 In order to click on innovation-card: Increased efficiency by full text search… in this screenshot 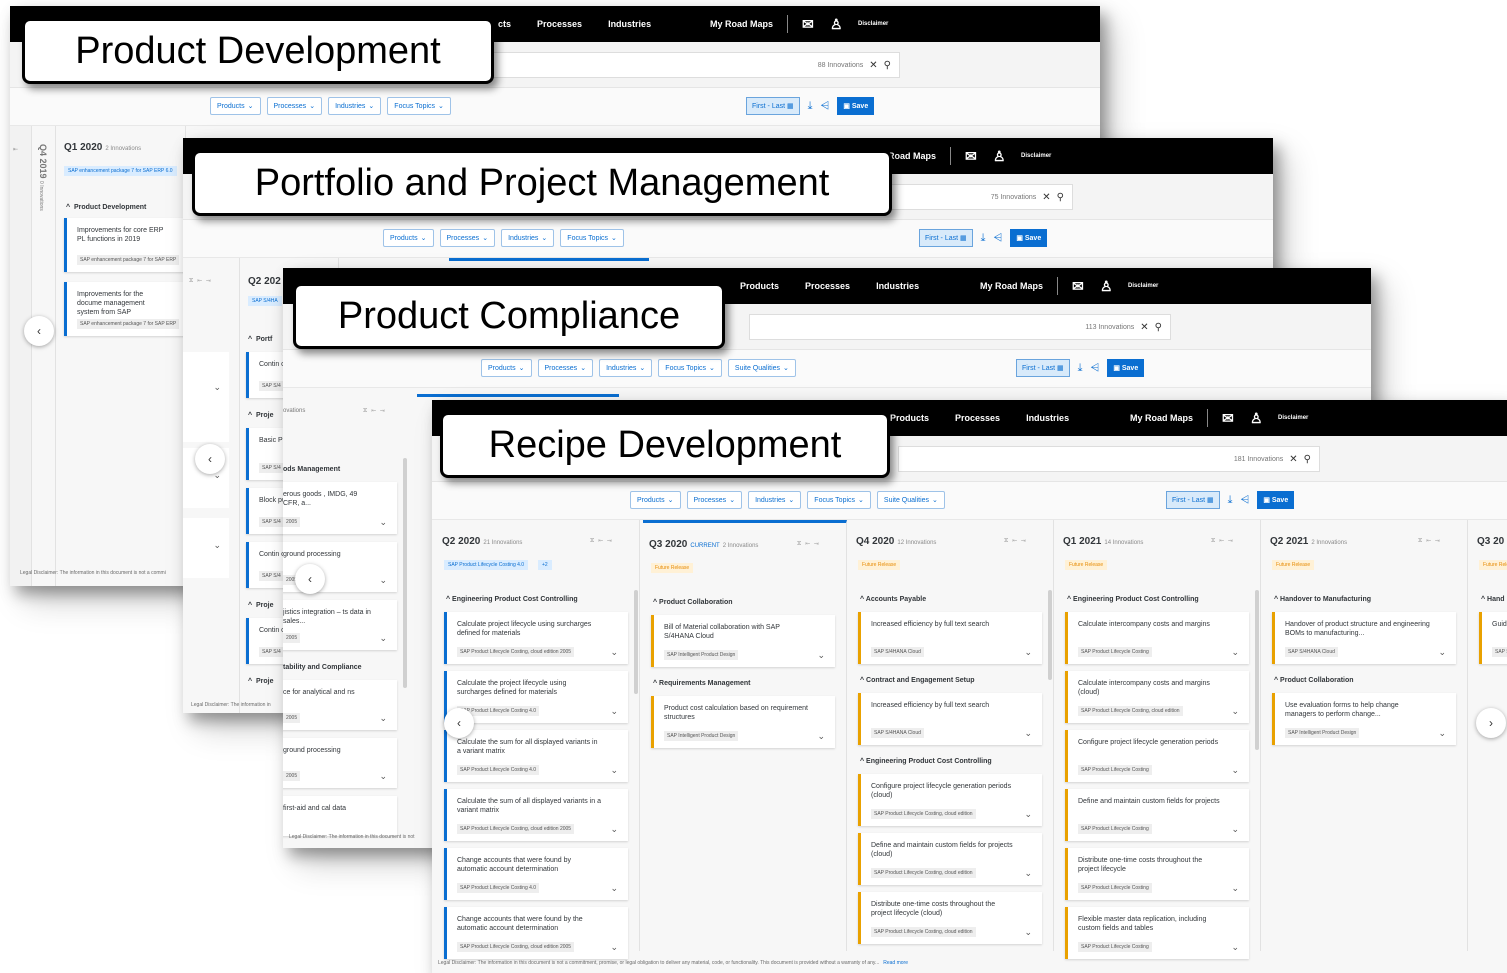, I will do `click(950, 719)`.